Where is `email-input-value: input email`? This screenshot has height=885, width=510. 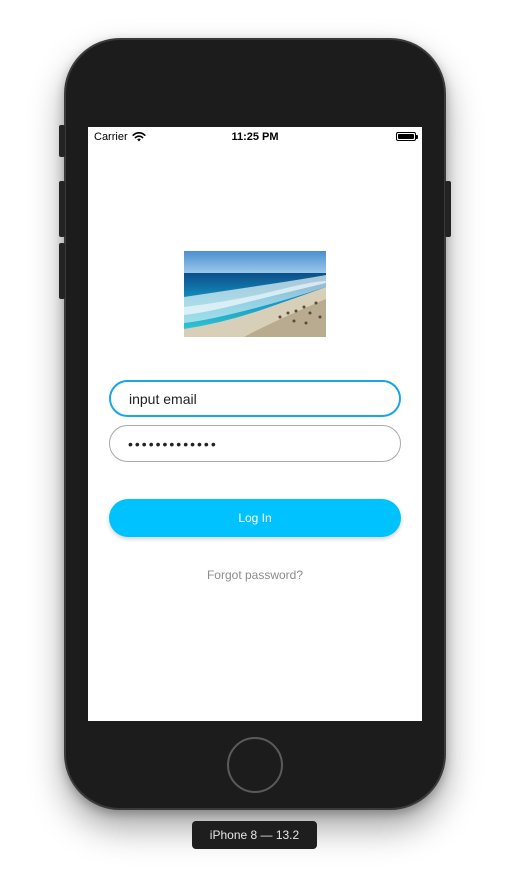 email-input-value: input email is located at coordinates (163, 398).